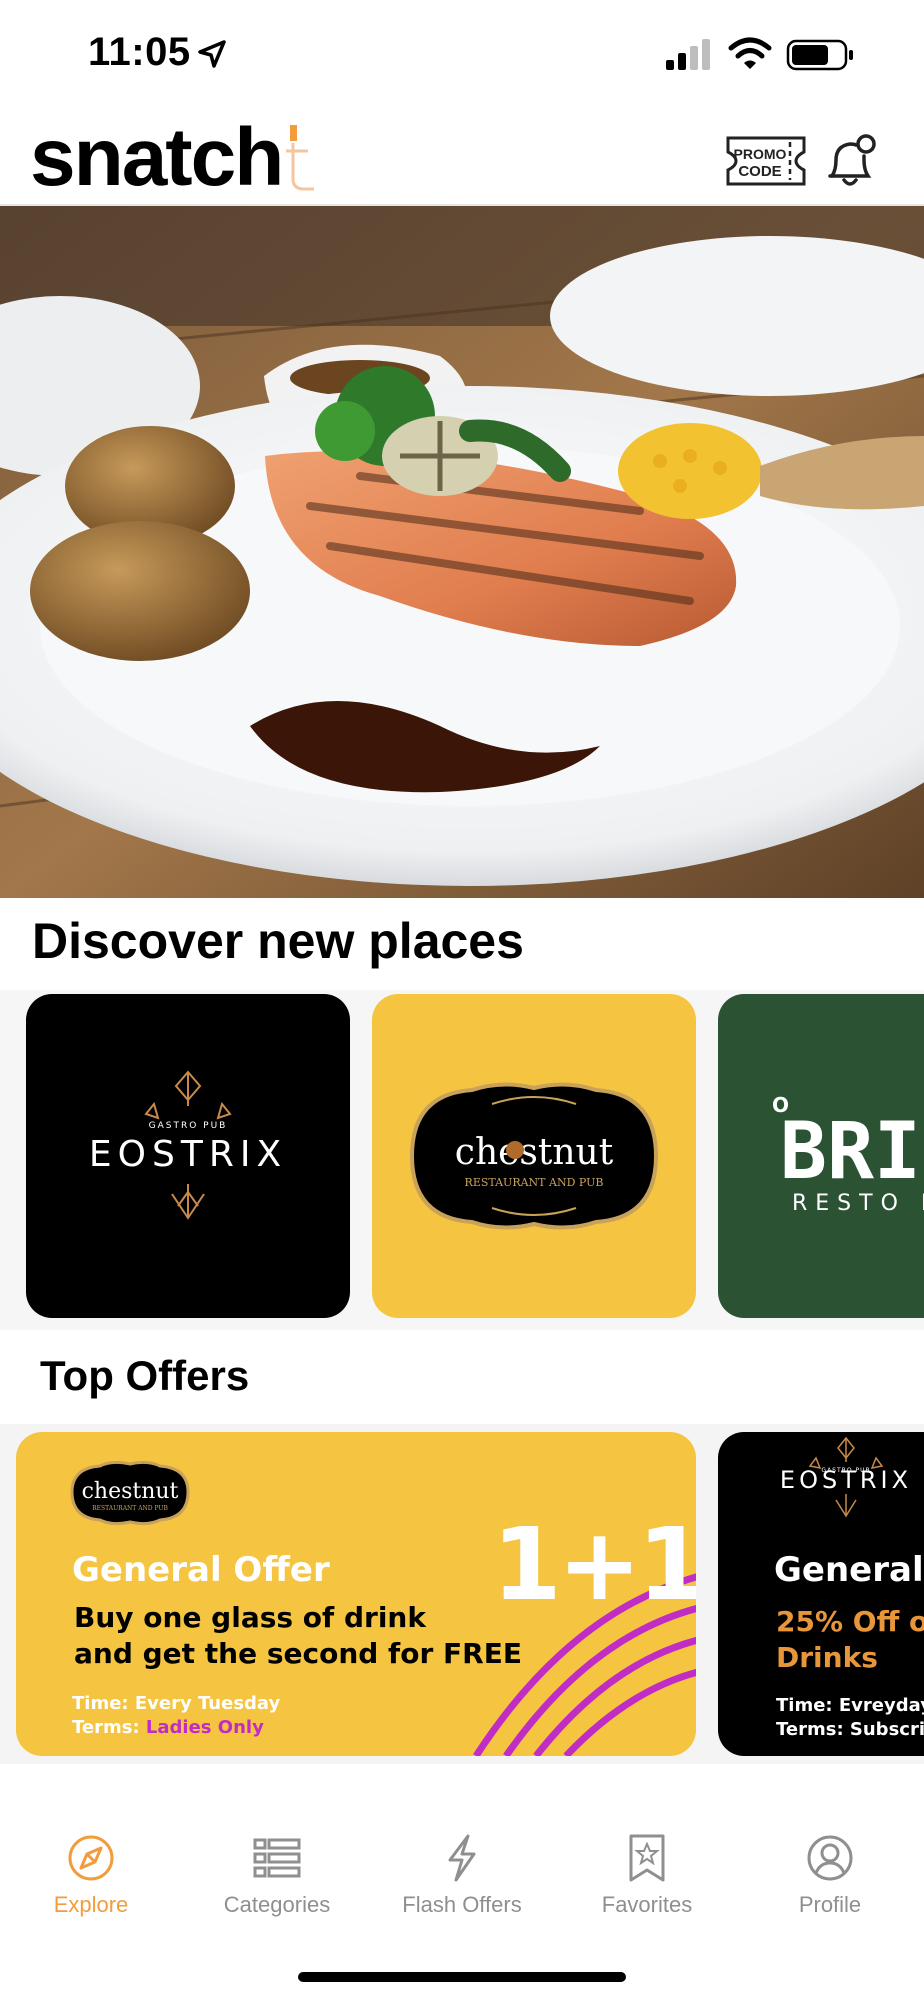 The image size is (924, 2000). What do you see at coordinates (688, 54) in the screenshot?
I see `cellular-signal-icon` at bounding box center [688, 54].